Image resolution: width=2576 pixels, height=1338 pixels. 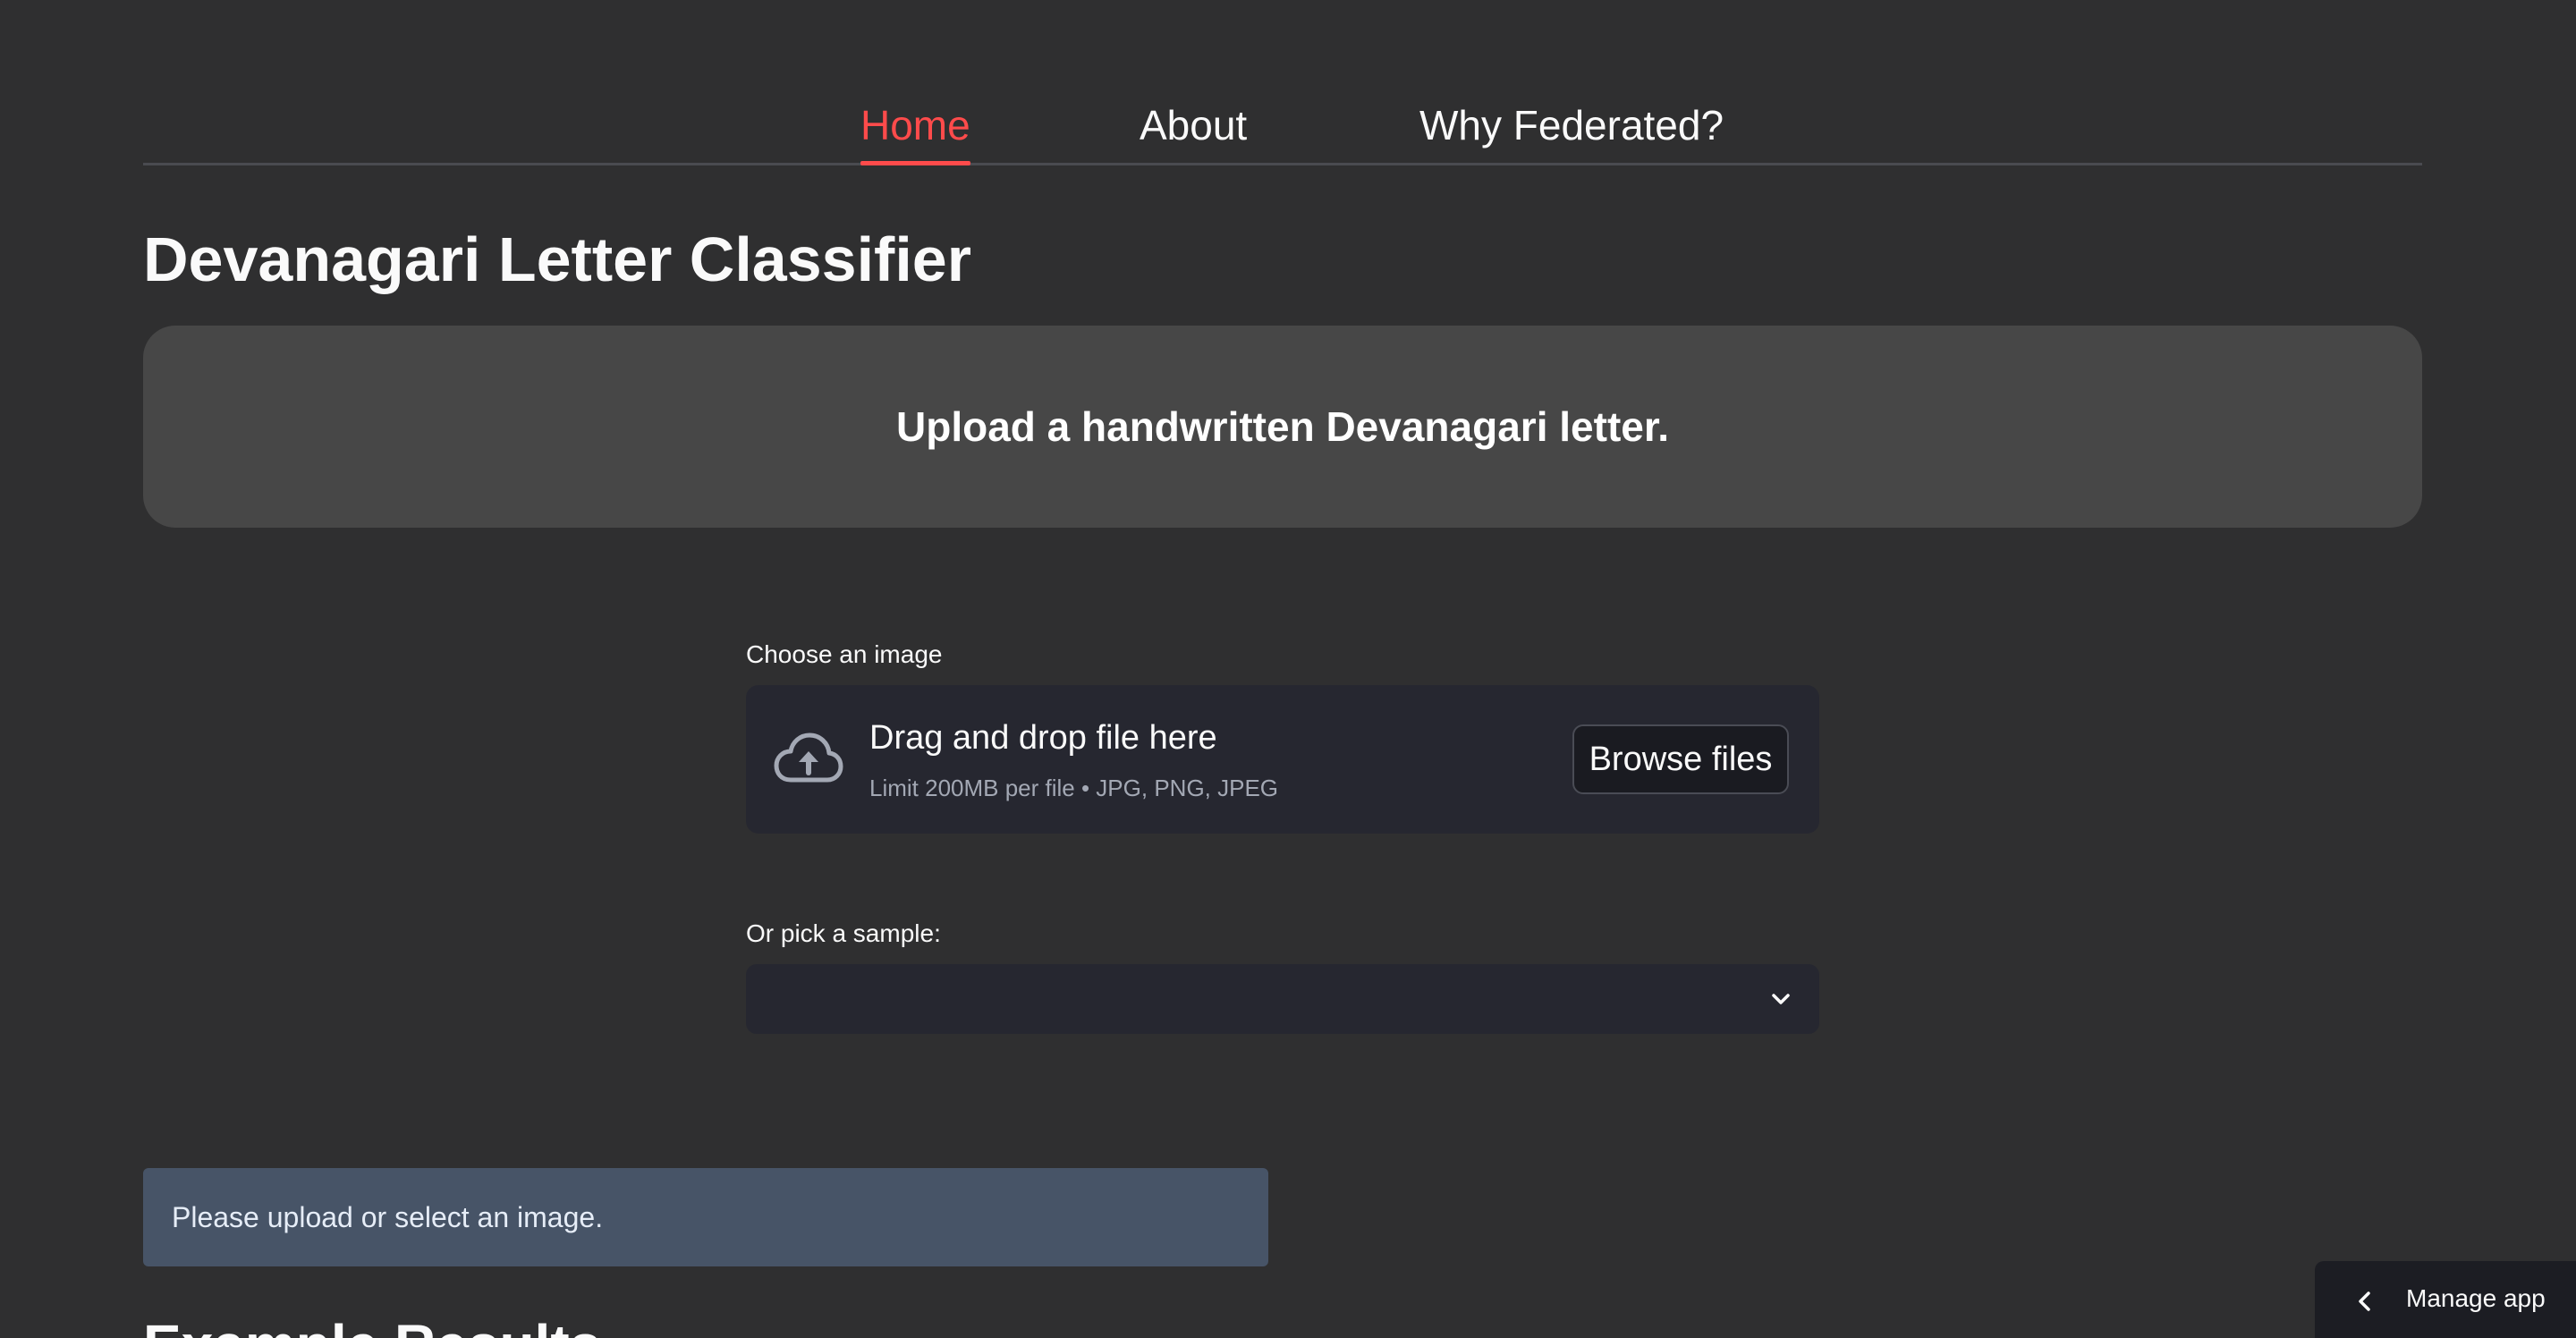 What do you see at coordinates (2476, 1298) in the screenshot?
I see `manage-app-label: Manage app` at bounding box center [2476, 1298].